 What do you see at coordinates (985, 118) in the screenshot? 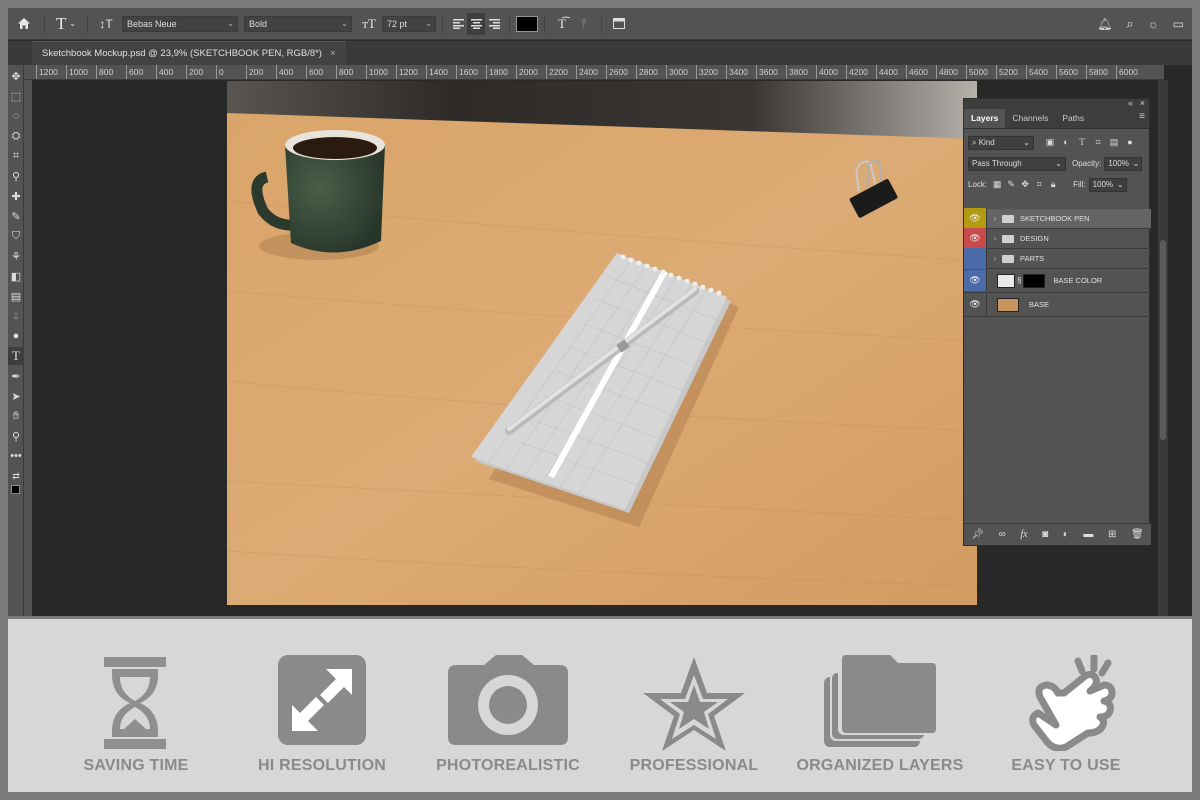
I see `tab-layers: Layers` at bounding box center [985, 118].